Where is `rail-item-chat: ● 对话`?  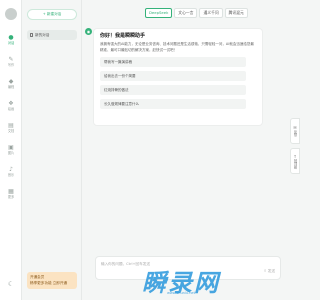
rail-item-chat: ● 对话 is located at coordinates (11, 45).